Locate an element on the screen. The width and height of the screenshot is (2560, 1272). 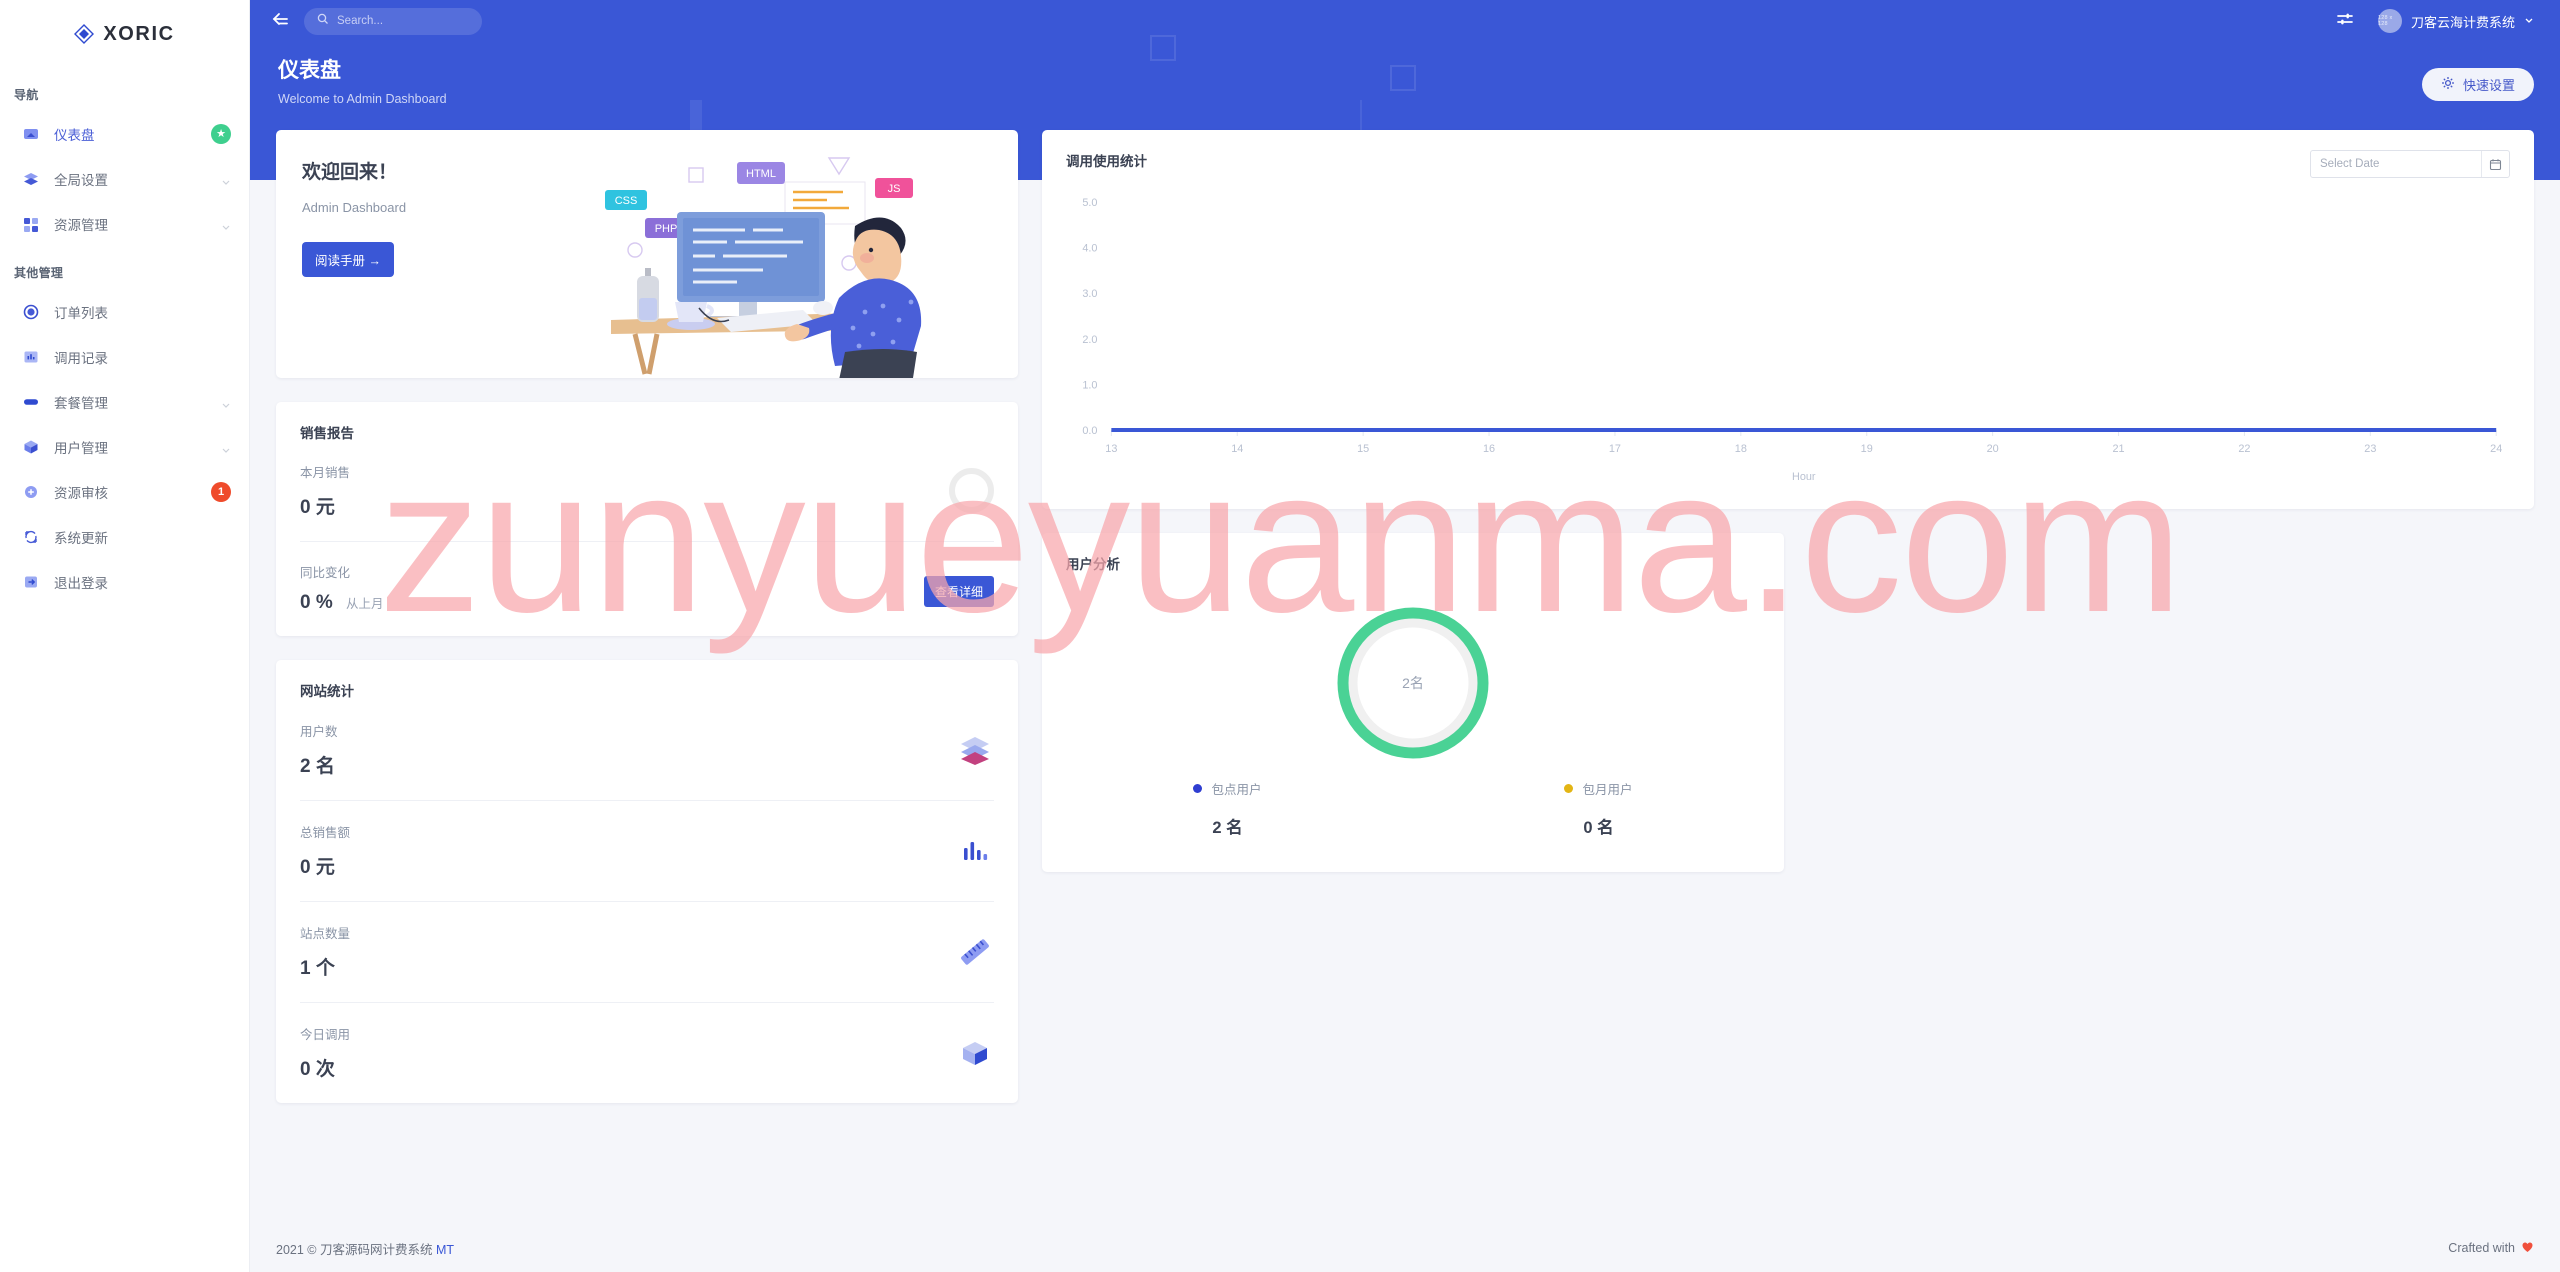
svg-text: 24 is located at coordinates (2496, 449).